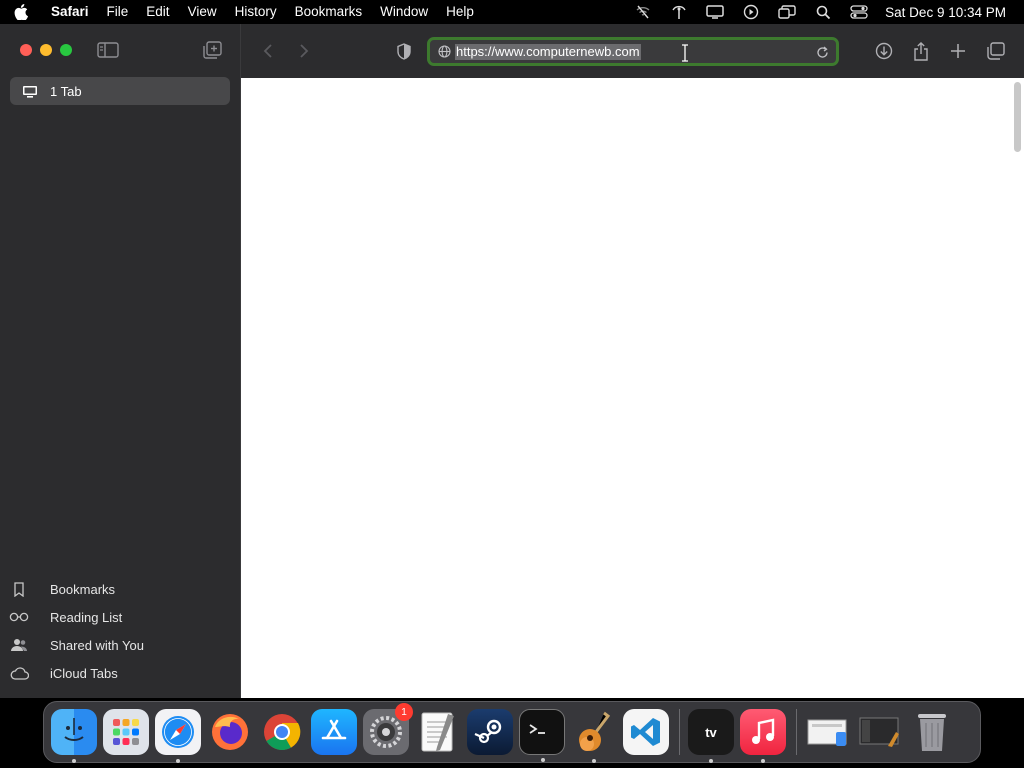  What do you see at coordinates (329, 12) in the screenshot?
I see `menu-bookmarks: Bookmarks` at bounding box center [329, 12].